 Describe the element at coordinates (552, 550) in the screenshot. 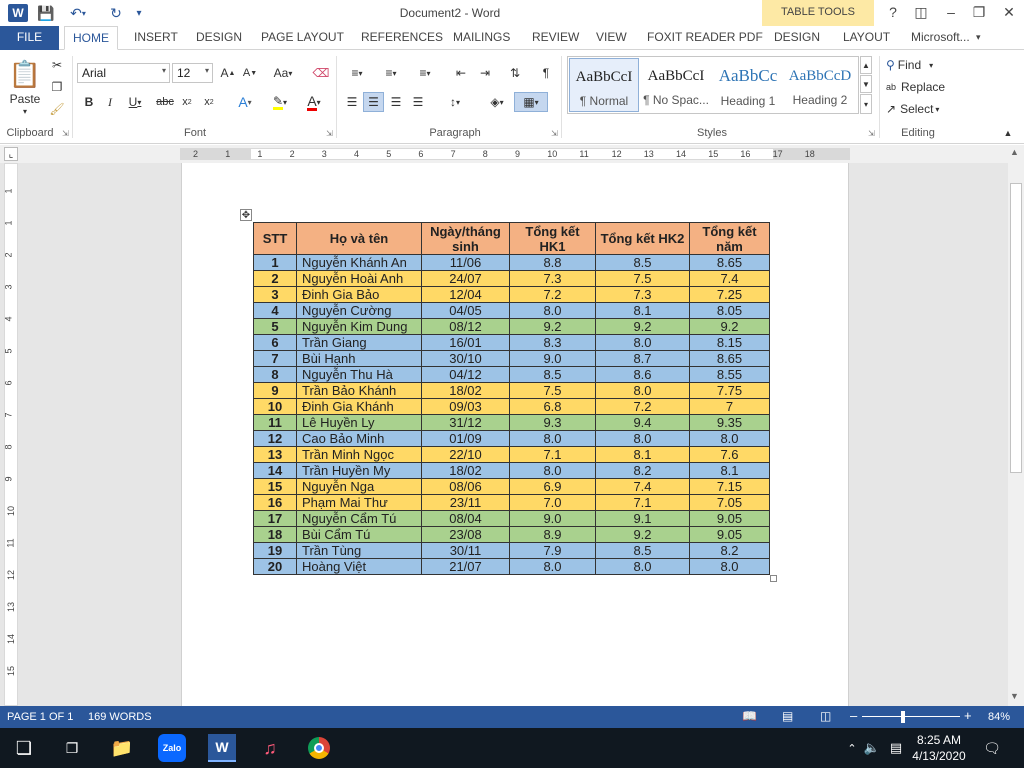

I see `cell-hk1: 7.9` at that location.